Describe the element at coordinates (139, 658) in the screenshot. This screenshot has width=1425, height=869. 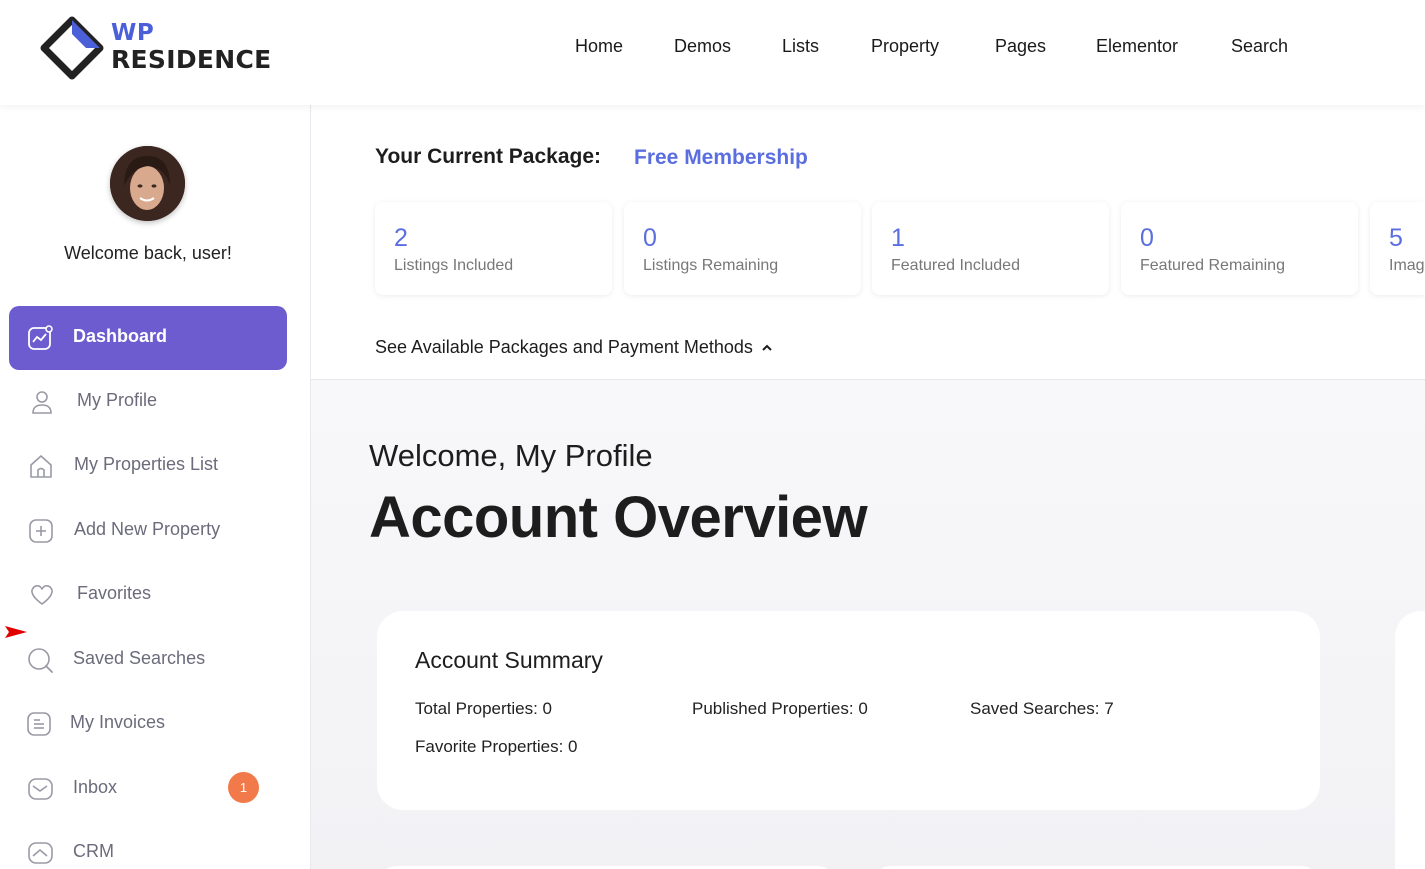
I see `sidebar-item-label: Saved Searches` at that location.